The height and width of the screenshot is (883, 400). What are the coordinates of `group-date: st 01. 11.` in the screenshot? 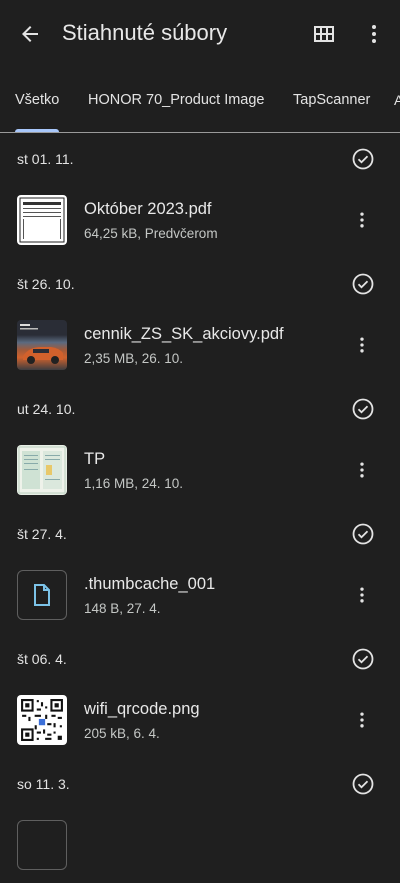 It's located at (45, 159).